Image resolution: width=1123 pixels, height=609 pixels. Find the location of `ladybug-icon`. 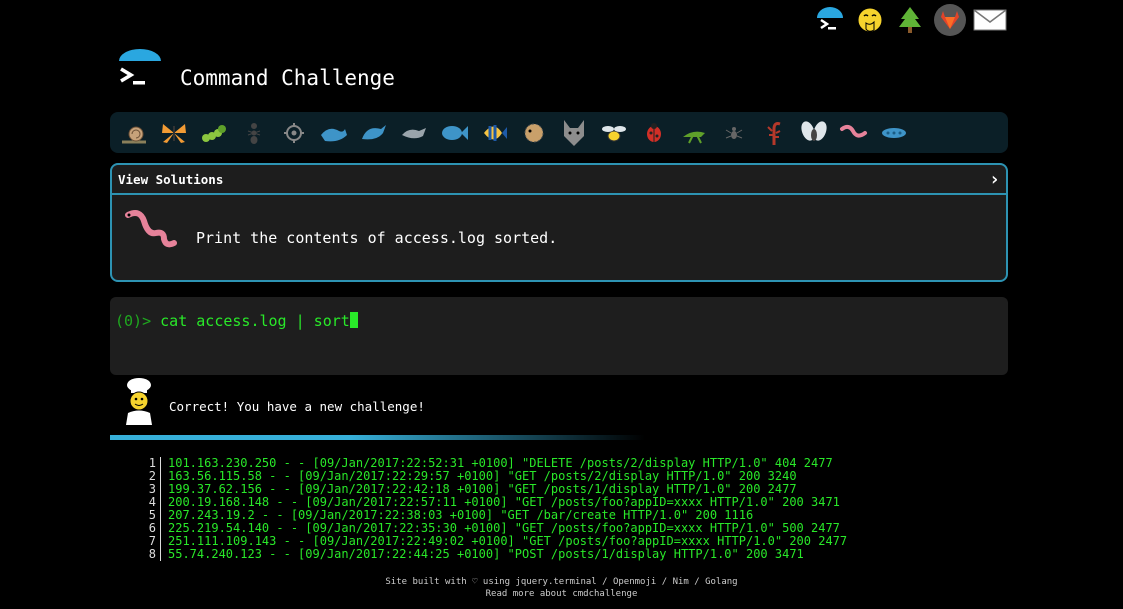

ladybug-icon is located at coordinates (654, 133).